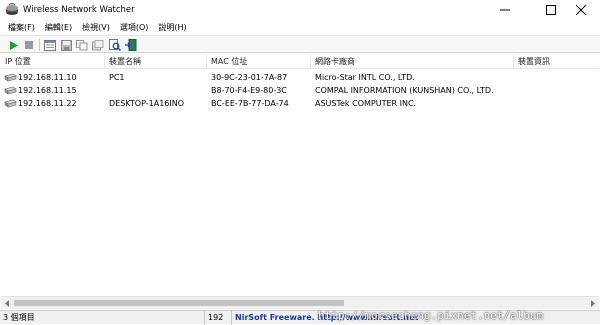 The height and width of the screenshot is (325, 600). What do you see at coordinates (593, 303) in the screenshot?
I see `scroll-right-icon` at bounding box center [593, 303].